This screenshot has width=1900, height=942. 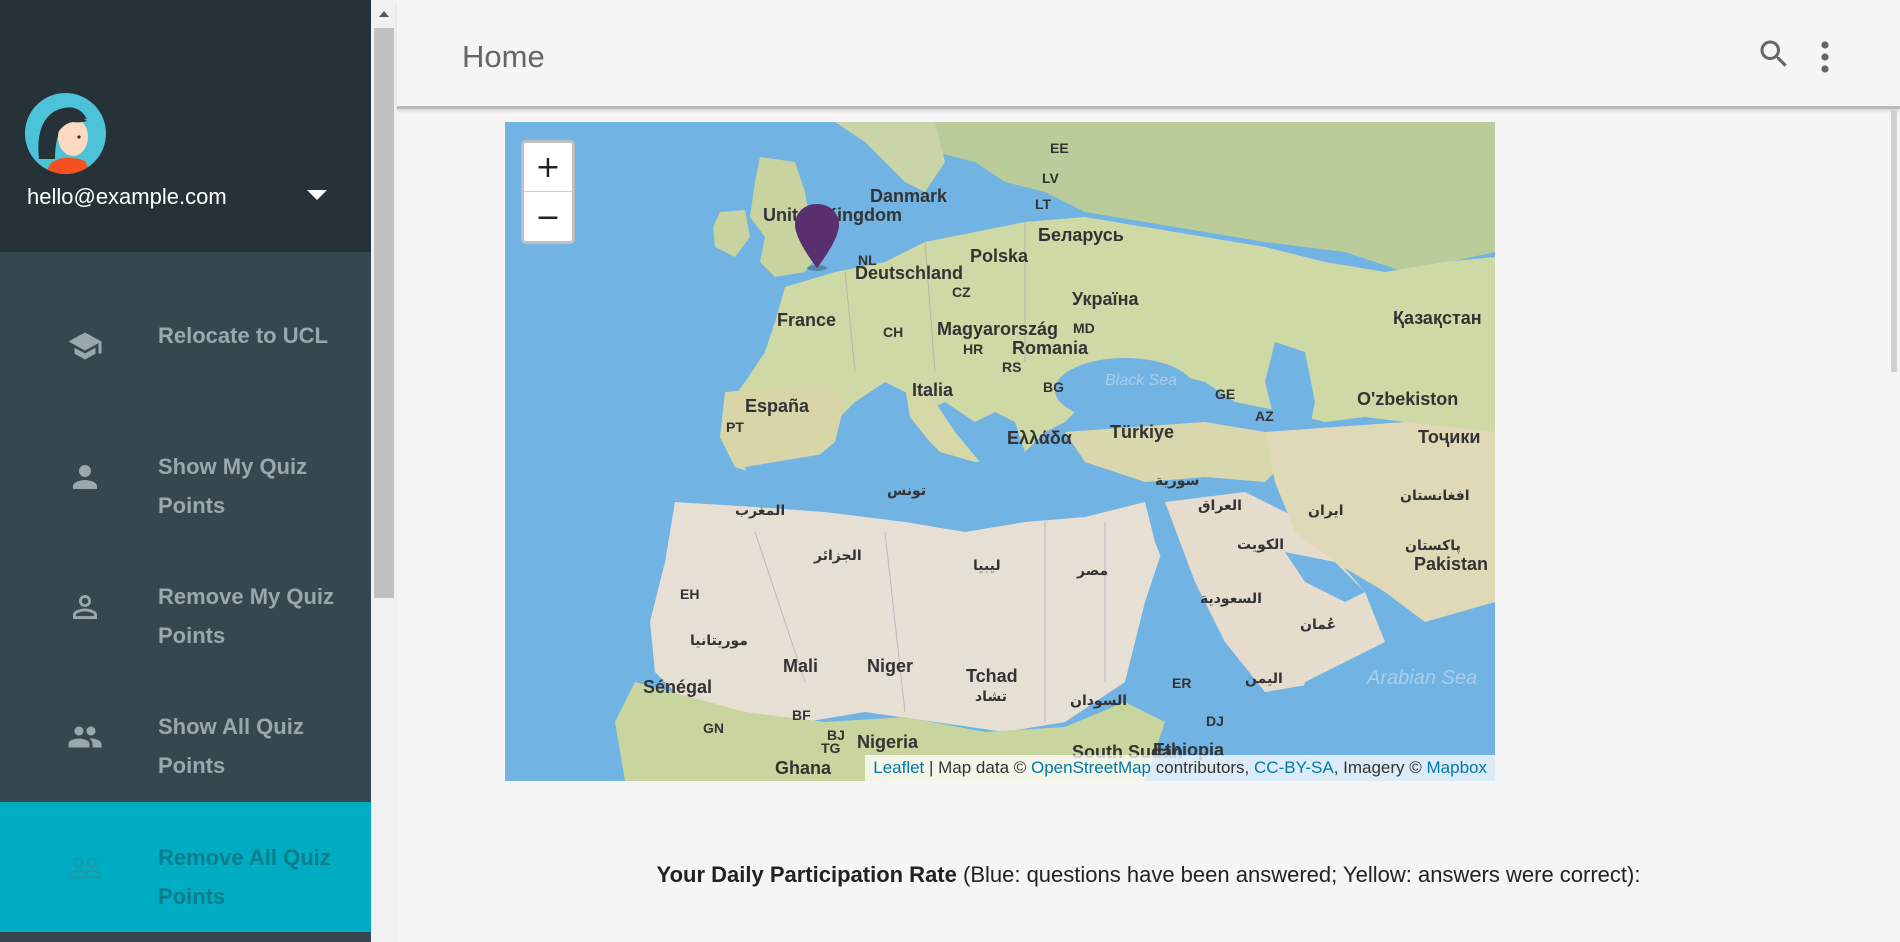 What do you see at coordinates (973, 349) in the screenshot?
I see `map-label-hr: HR` at bounding box center [973, 349].